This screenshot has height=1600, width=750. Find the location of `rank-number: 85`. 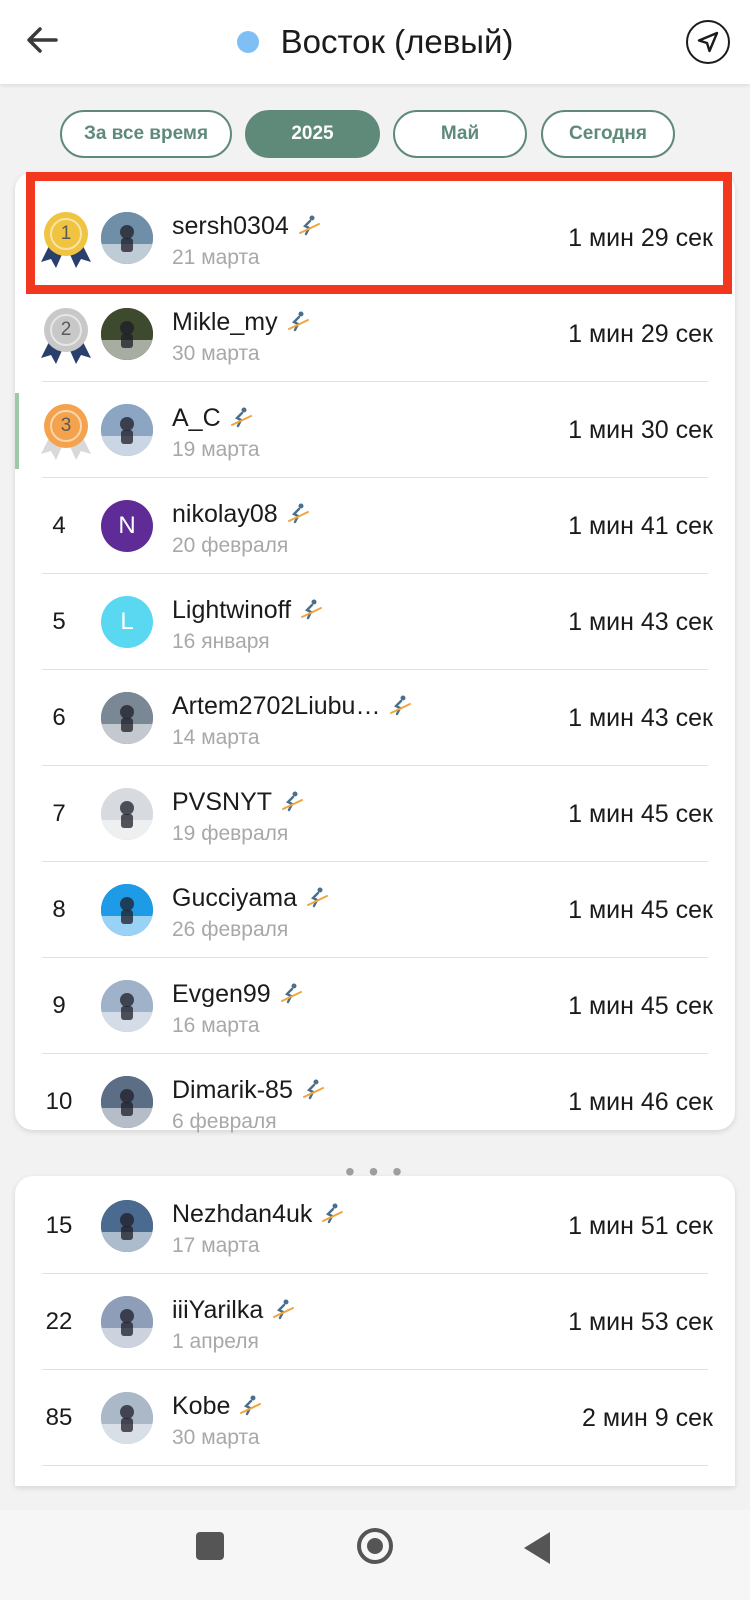

rank-number: 85 is located at coordinates (59, 1417).